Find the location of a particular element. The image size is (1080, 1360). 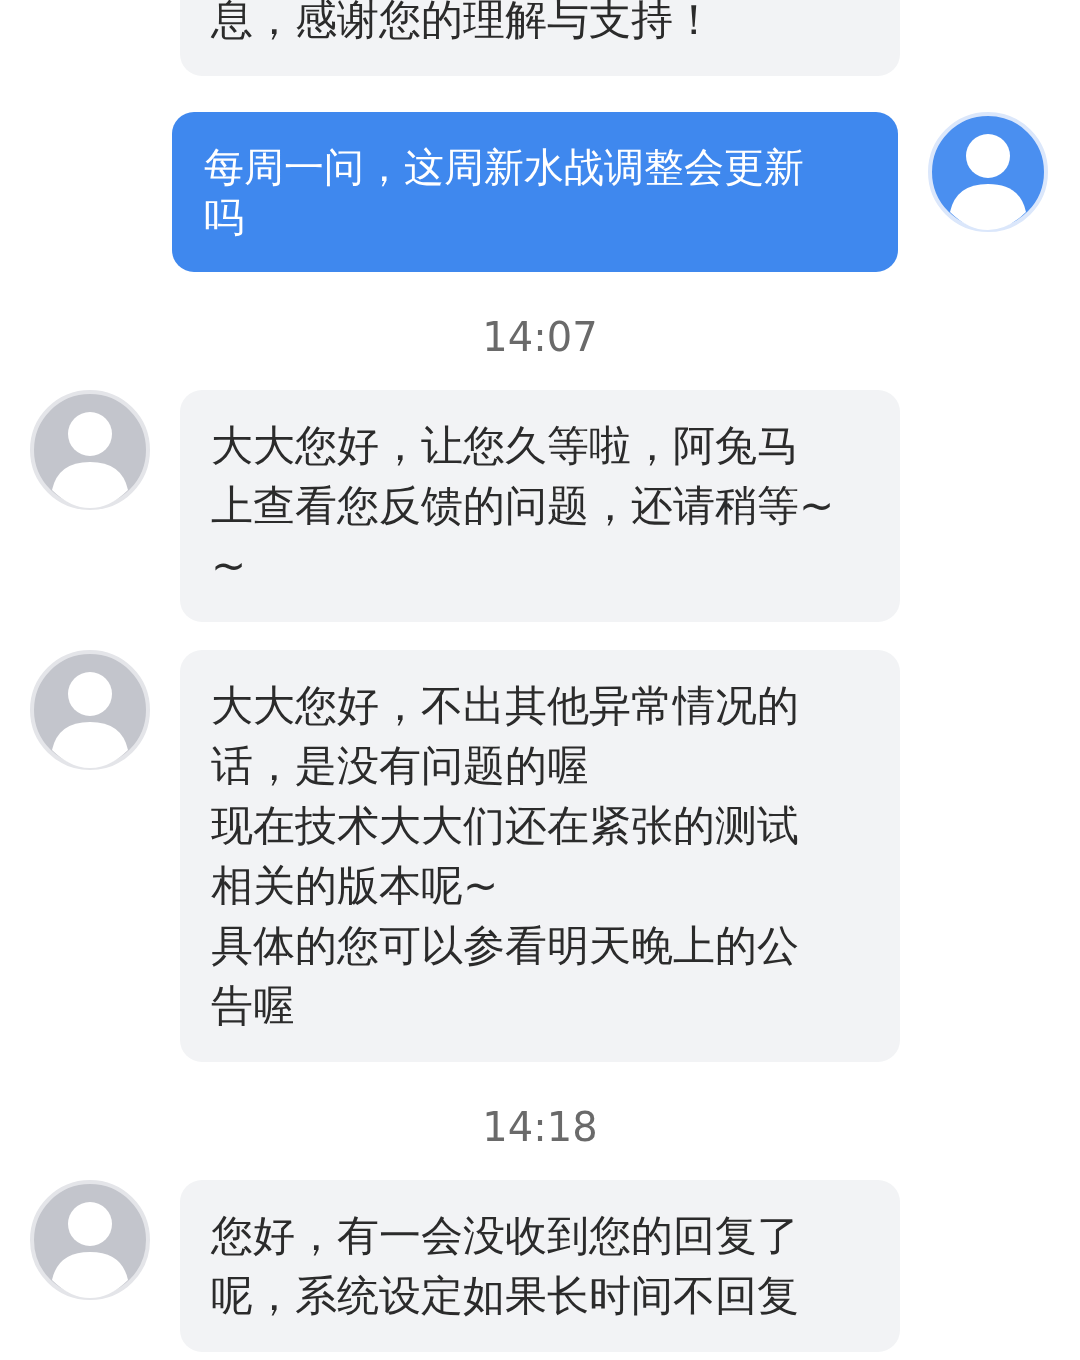

message-text: 大大您好，不出其他异常情况的话，是没有问题的喔 is located at coordinates (505, 736).